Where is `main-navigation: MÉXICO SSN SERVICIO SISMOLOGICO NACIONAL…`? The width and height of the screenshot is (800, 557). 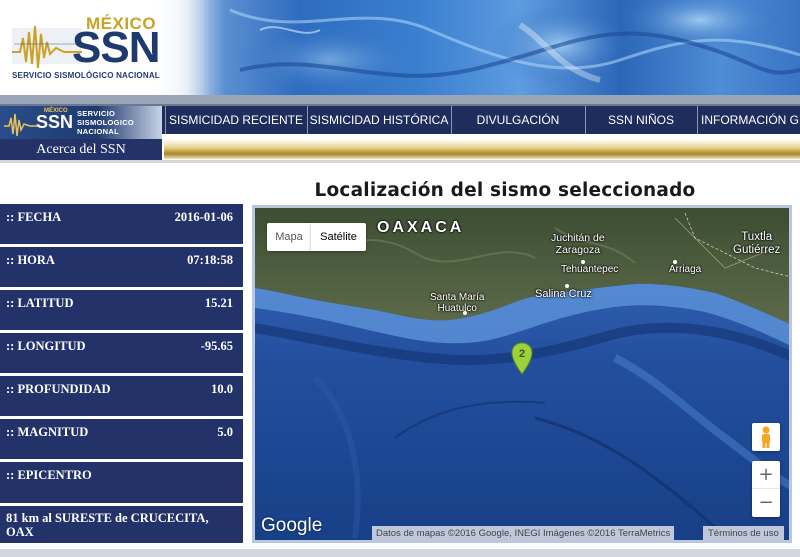
main-navigation: MÉXICO SSN SERVICIO SISMOLOGICO NACIONAL… is located at coordinates (400, 132).